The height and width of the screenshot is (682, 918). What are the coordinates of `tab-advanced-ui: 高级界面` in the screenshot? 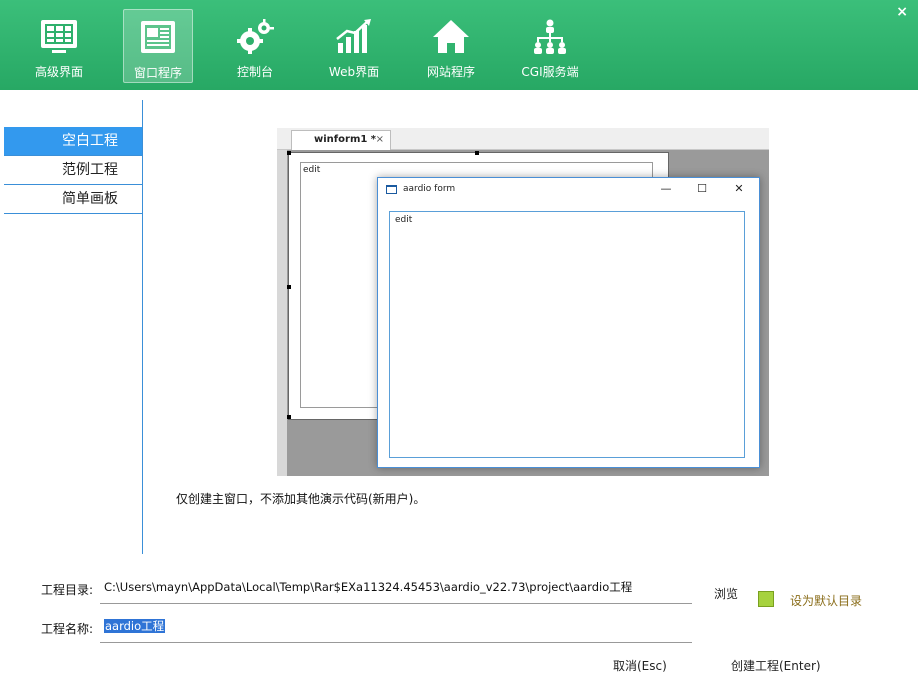 It's located at (59, 46).